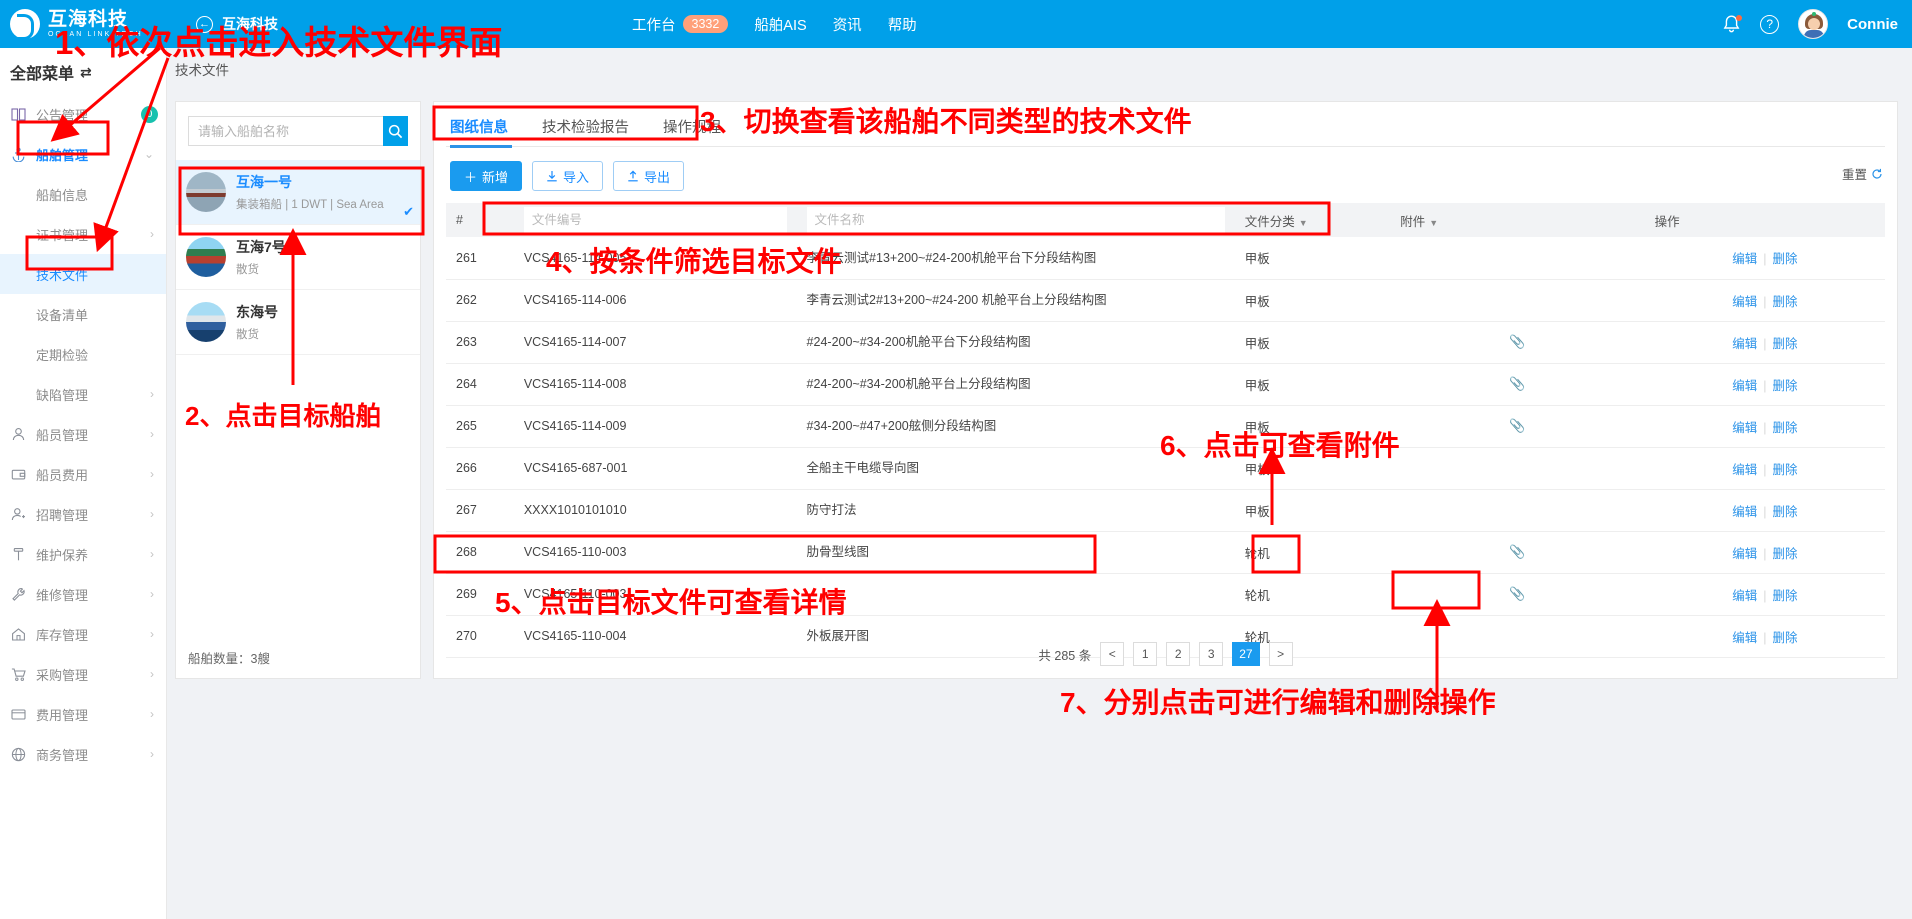  I want to click on reset-button: 重置, so click(1862, 173).